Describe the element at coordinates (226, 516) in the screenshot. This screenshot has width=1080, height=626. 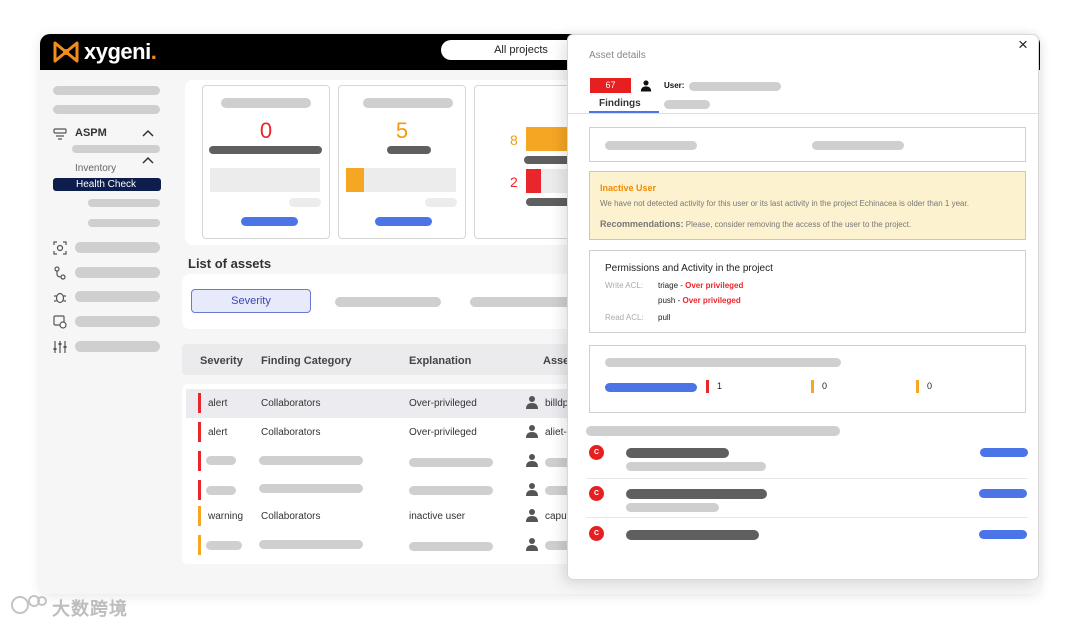
I see `row-severity: warning` at that location.